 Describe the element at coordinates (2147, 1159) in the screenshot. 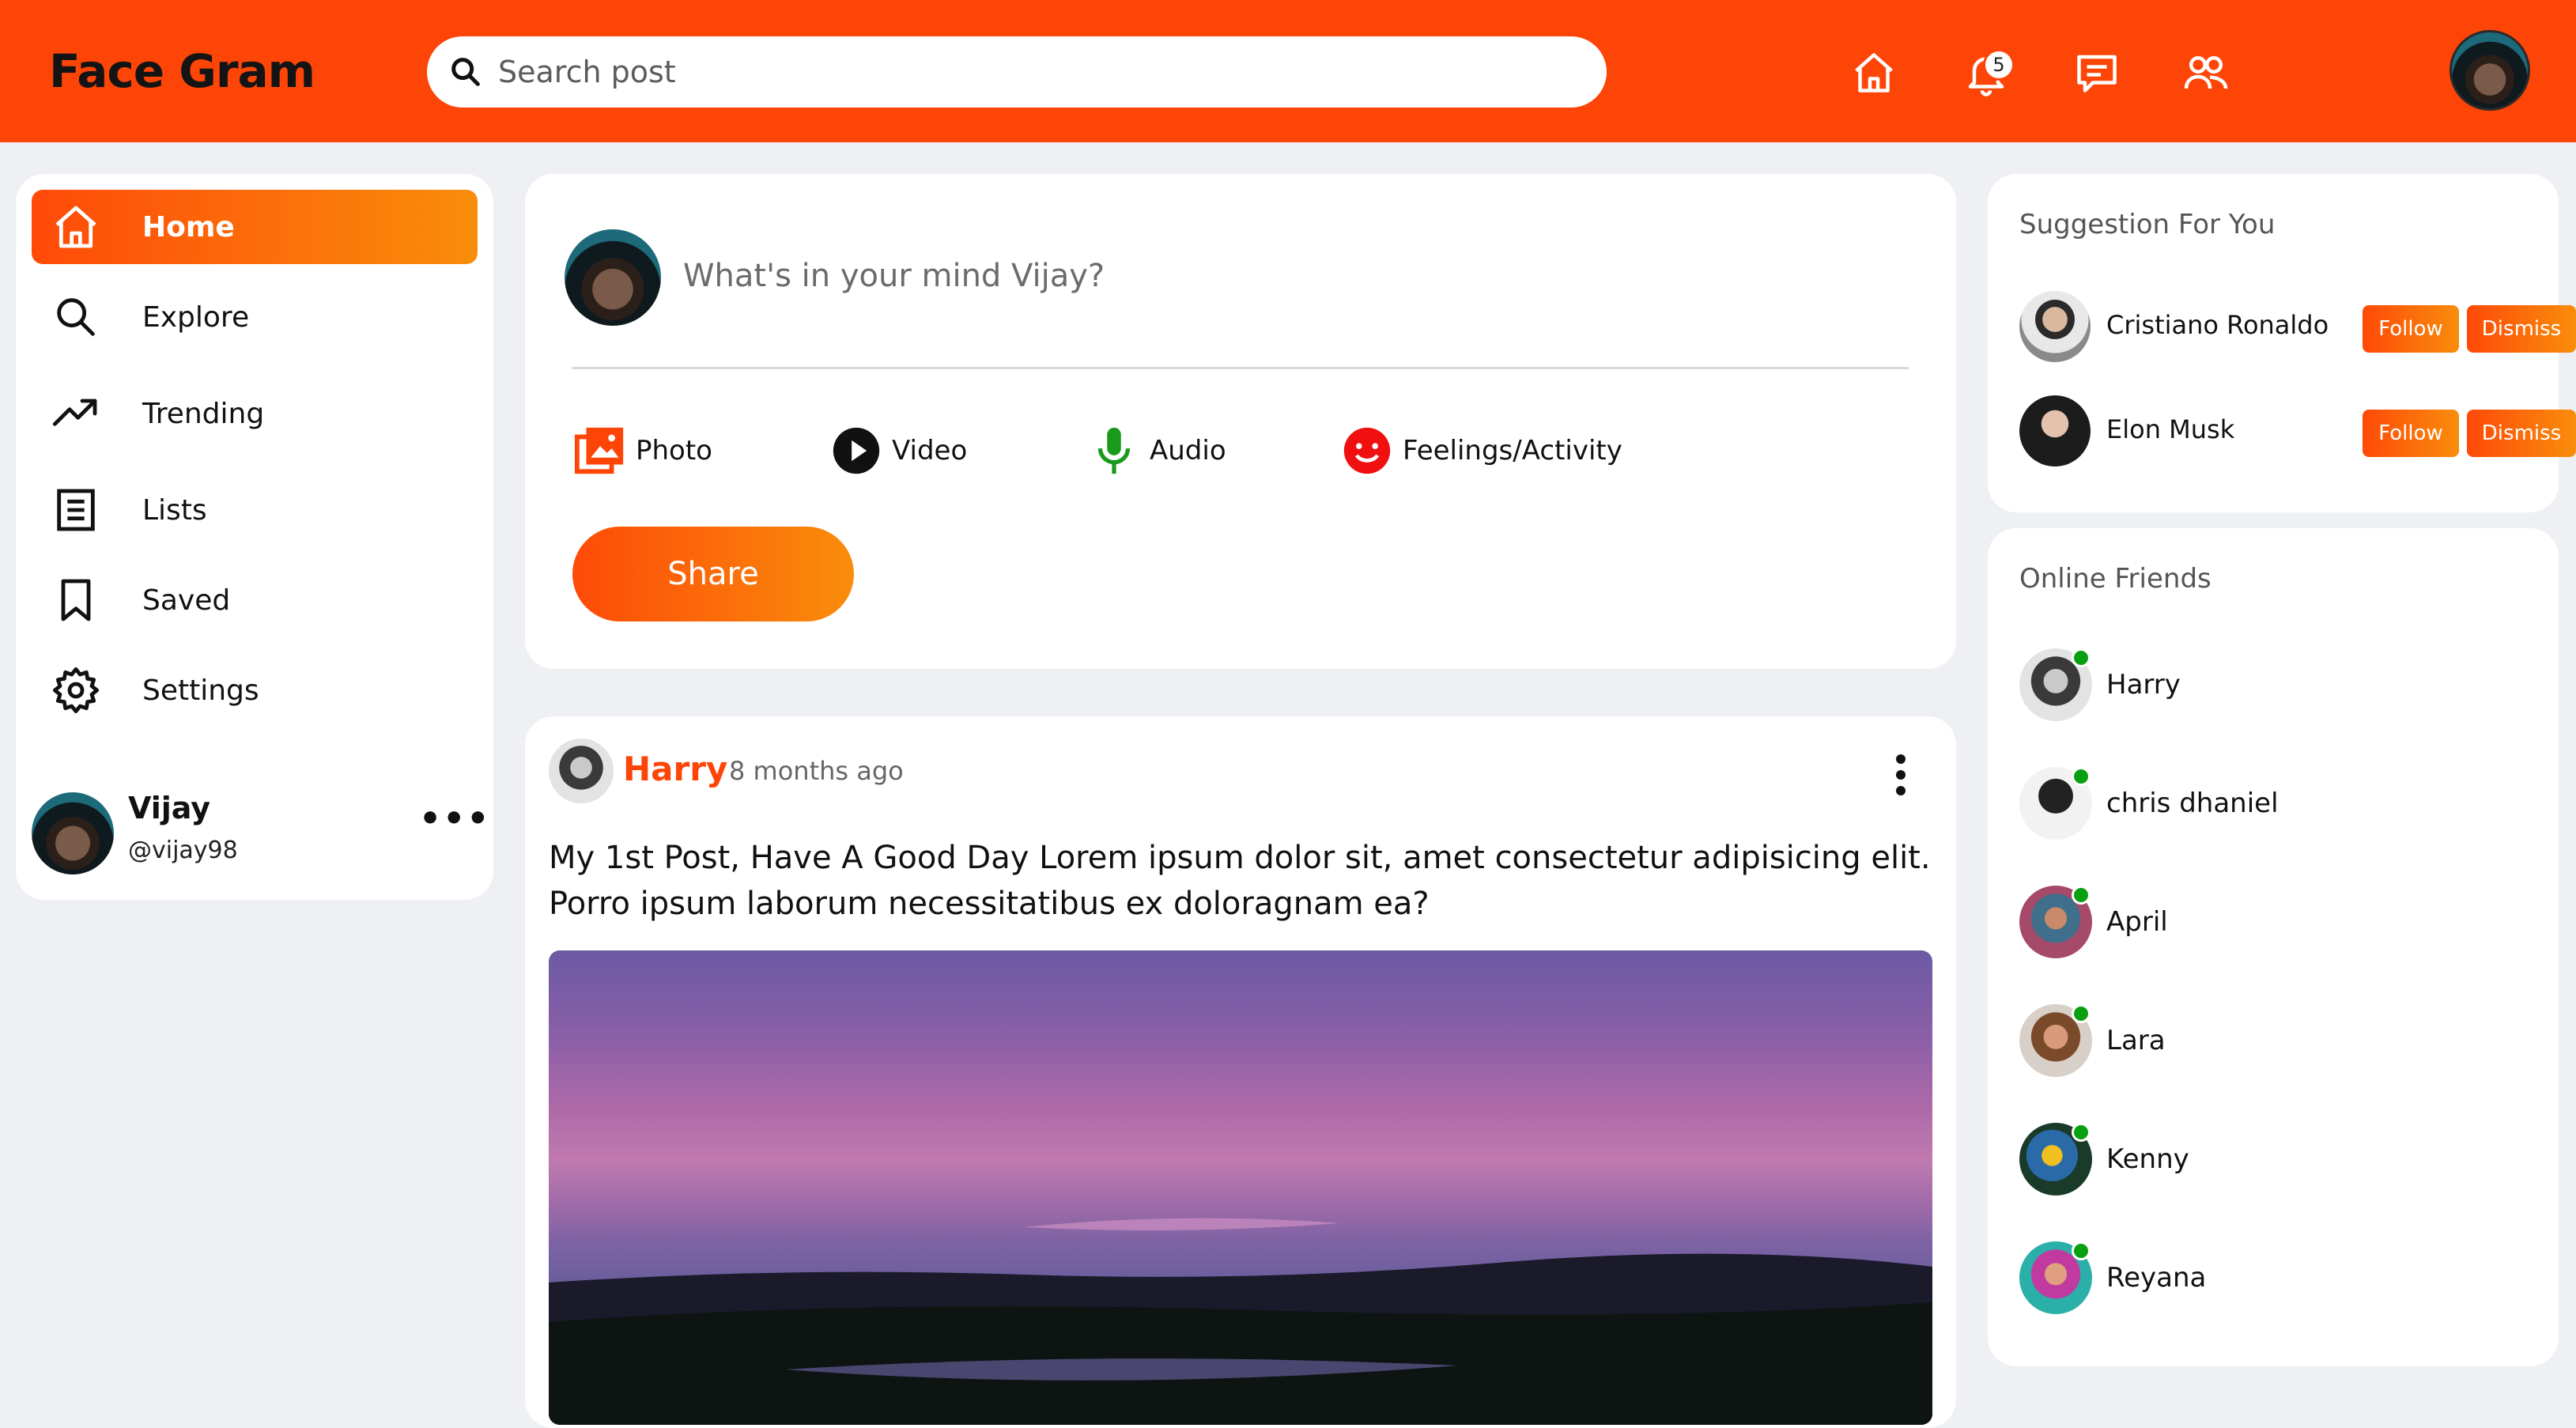

I see `friend-name: Kenny` at that location.